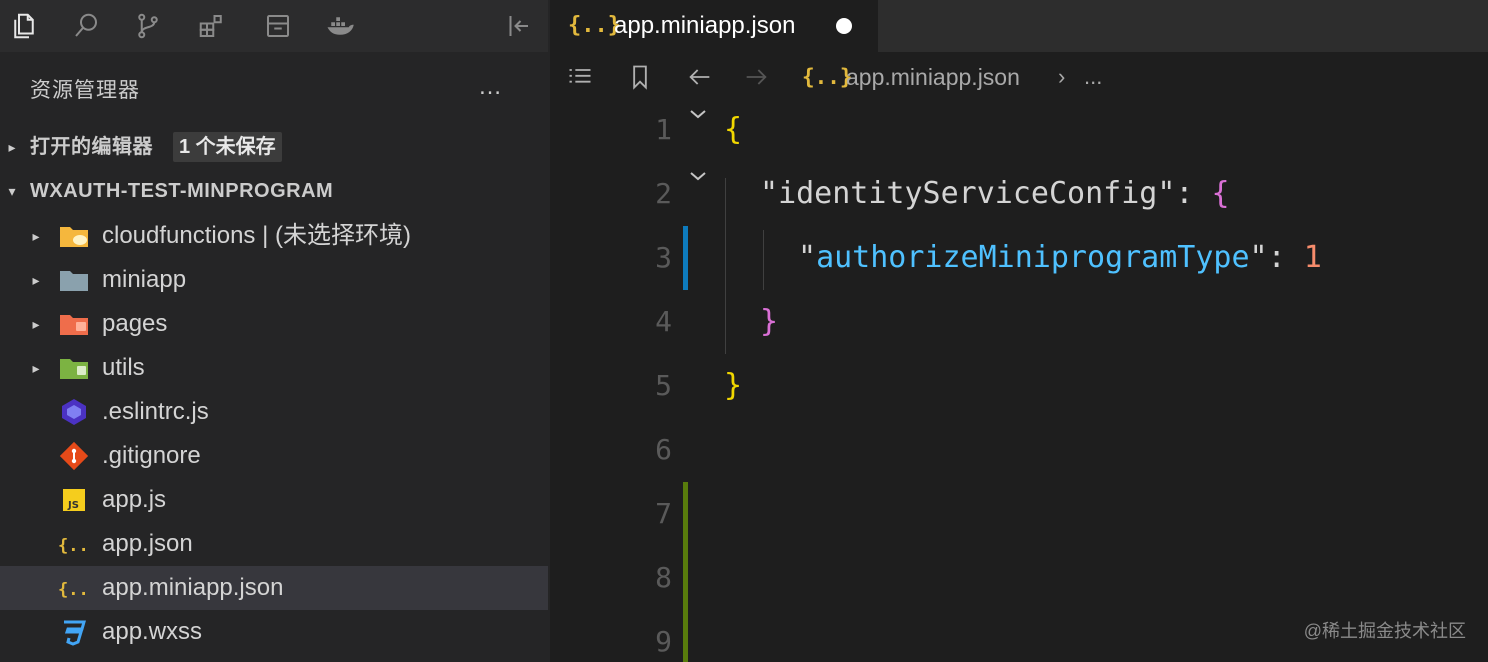  What do you see at coordinates (518, 26) in the screenshot?
I see `collapse-panel-icon` at bounding box center [518, 26].